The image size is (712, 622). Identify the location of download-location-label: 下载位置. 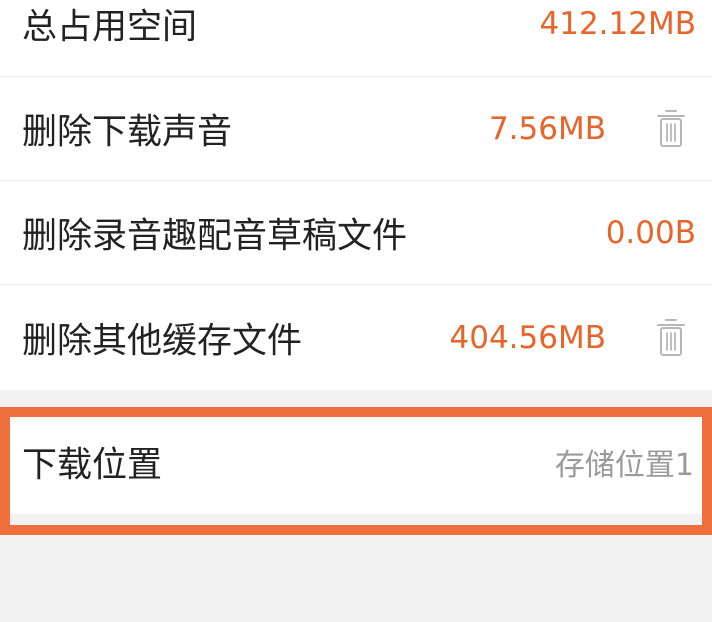
(92, 465).